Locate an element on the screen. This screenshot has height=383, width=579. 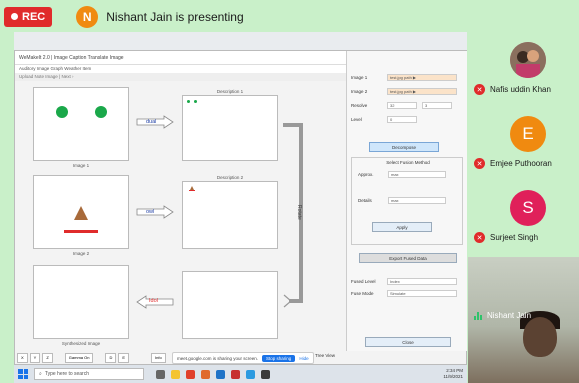
presenter-status: Nishant Jain is presenting is located at coordinates (175, 16).